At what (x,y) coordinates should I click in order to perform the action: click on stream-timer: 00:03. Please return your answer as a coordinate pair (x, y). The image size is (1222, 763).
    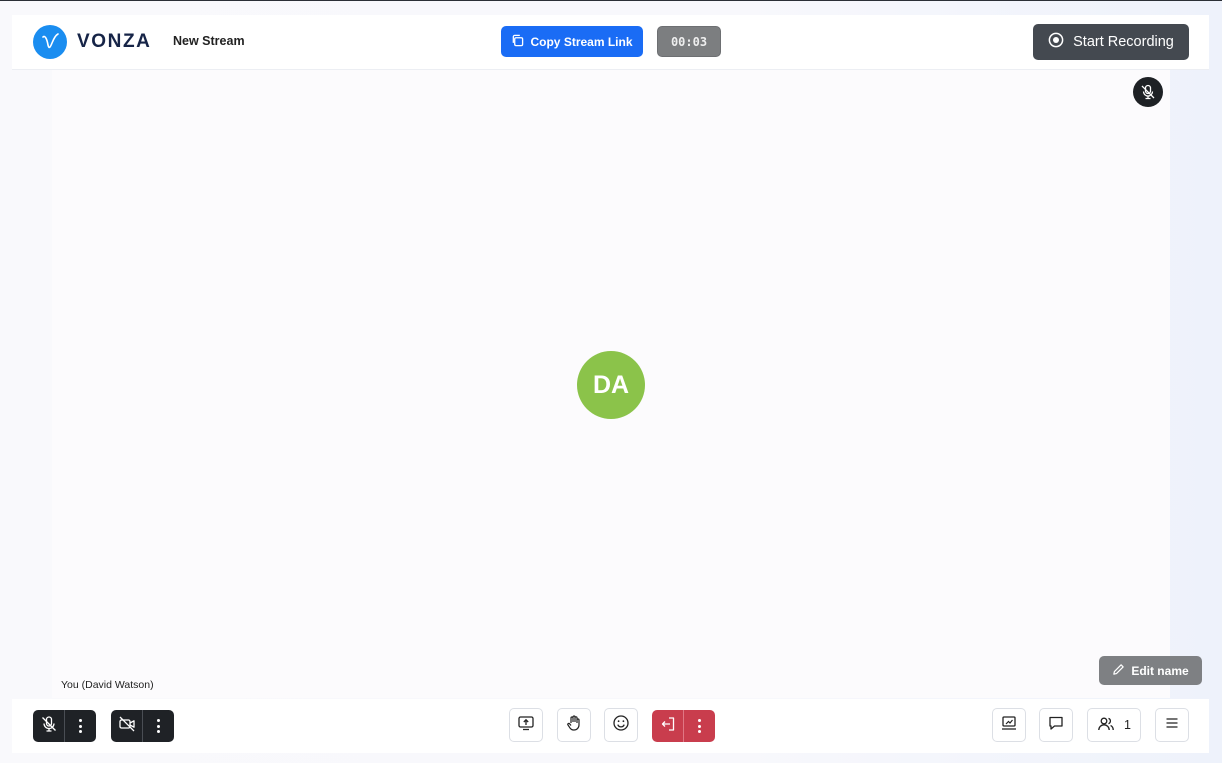
    Looking at the image, I should click on (689, 41).